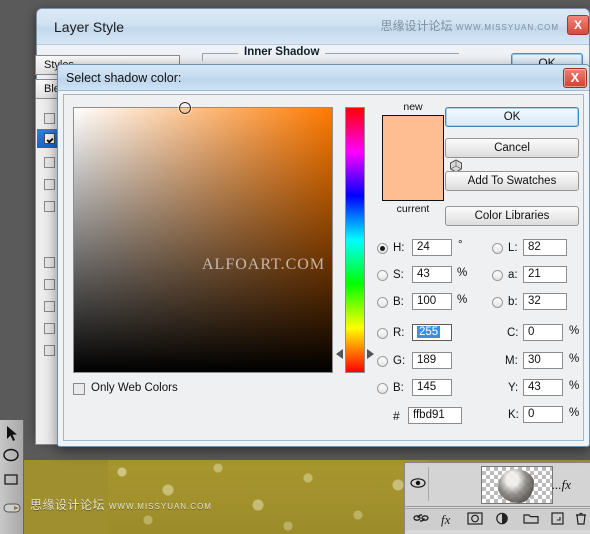 The width and height of the screenshot is (590, 534). I want to click on brightness-radio, so click(382, 302).